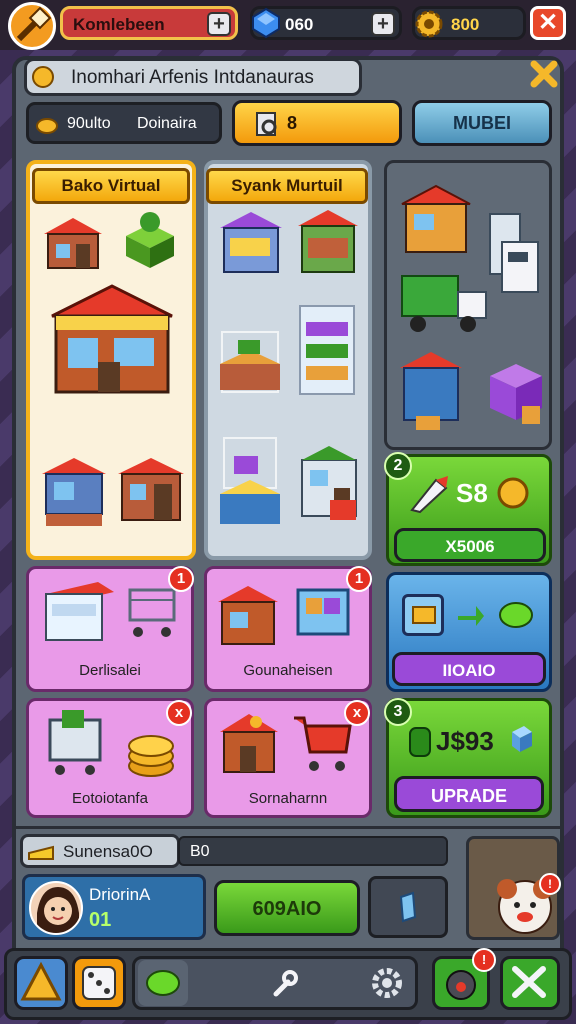 The image size is (576, 1024). I want to click on companion-alert-badge: !, so click(550, 884).